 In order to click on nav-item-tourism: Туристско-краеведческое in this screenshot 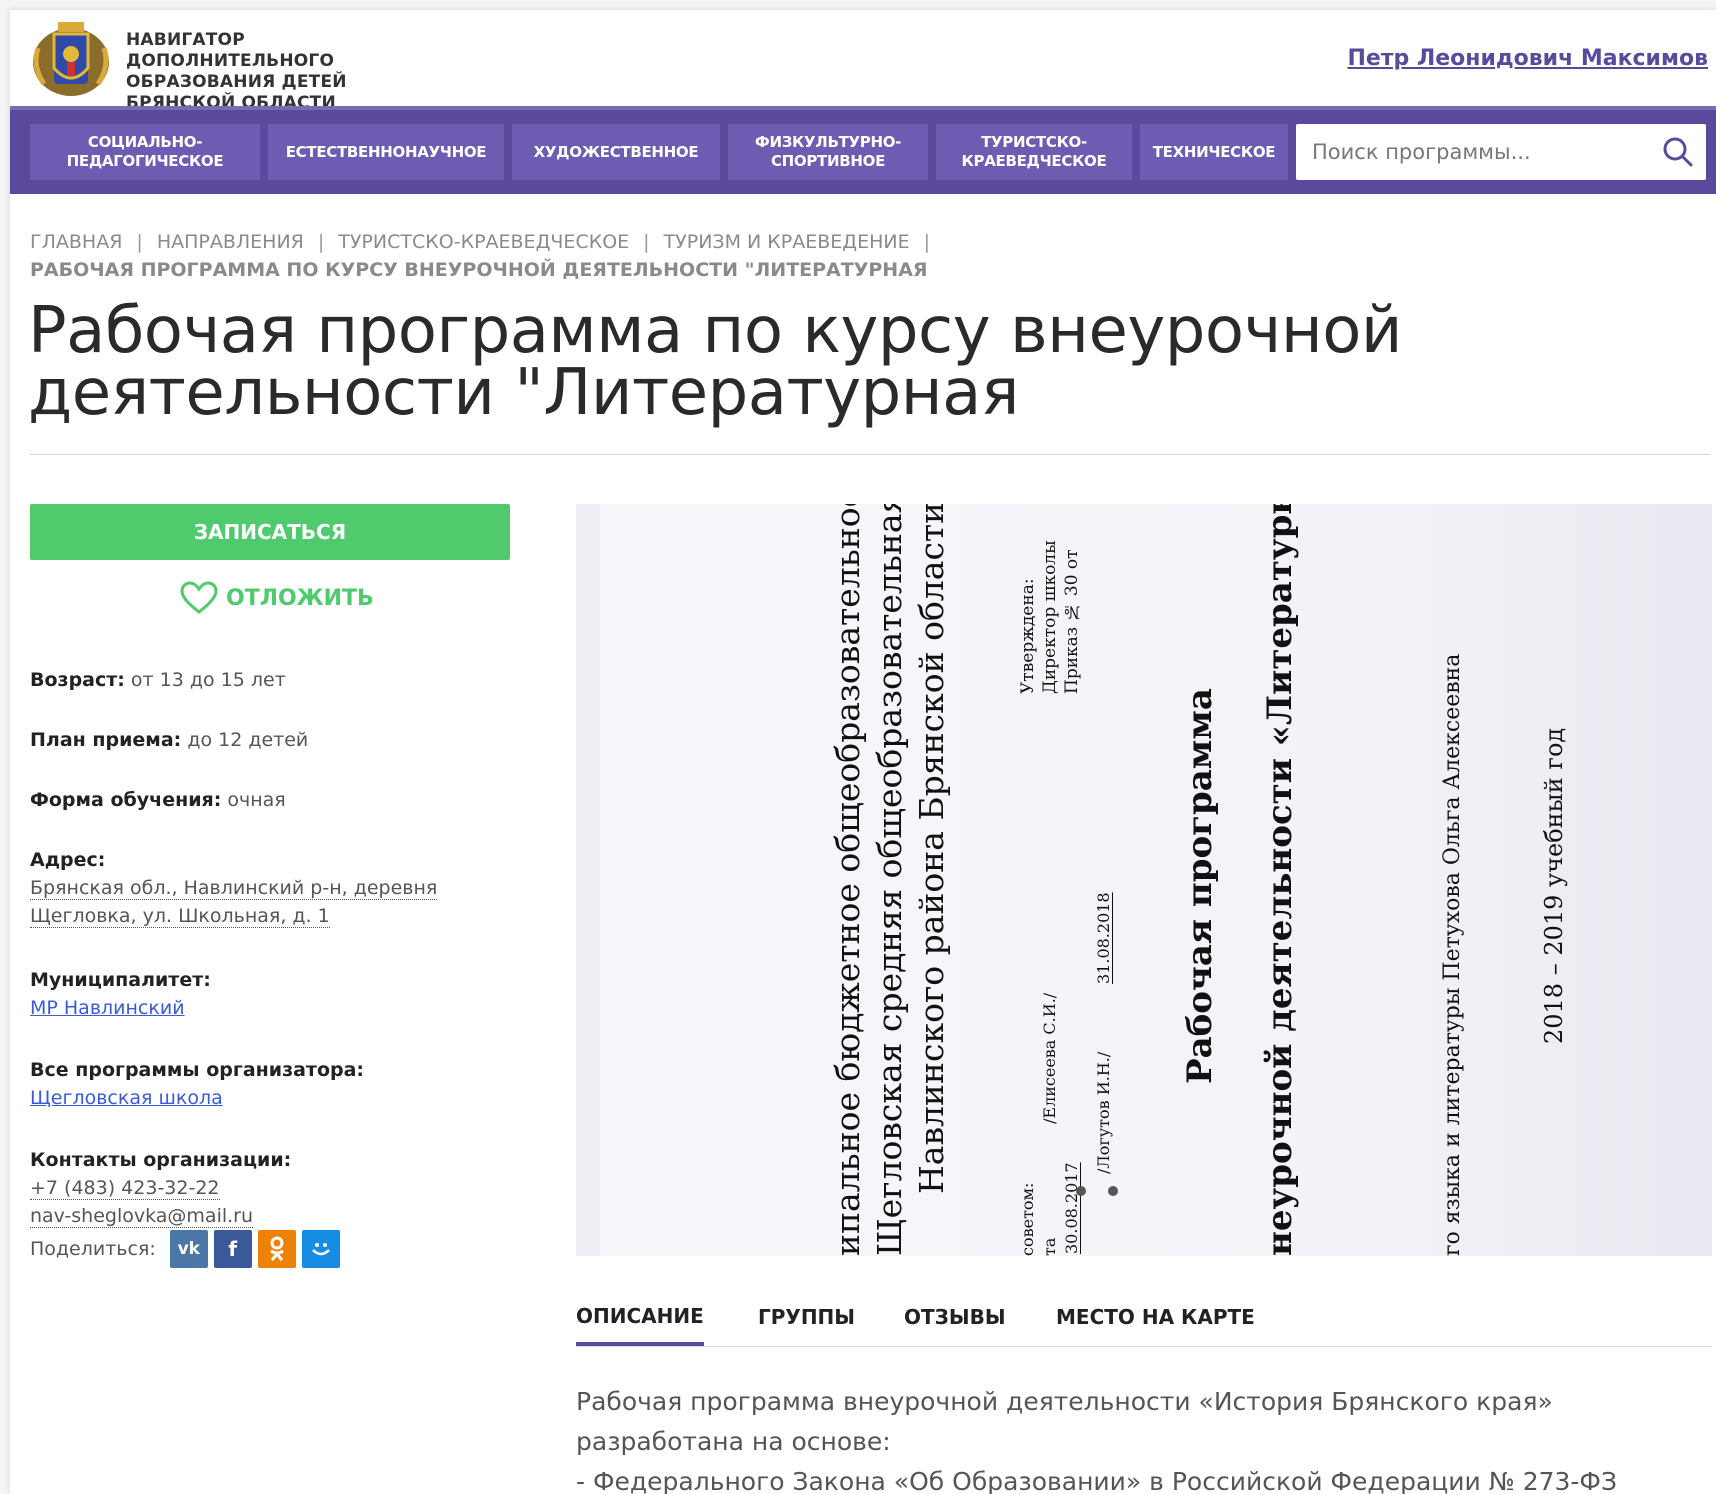, I will do `click(1034, 152)`.